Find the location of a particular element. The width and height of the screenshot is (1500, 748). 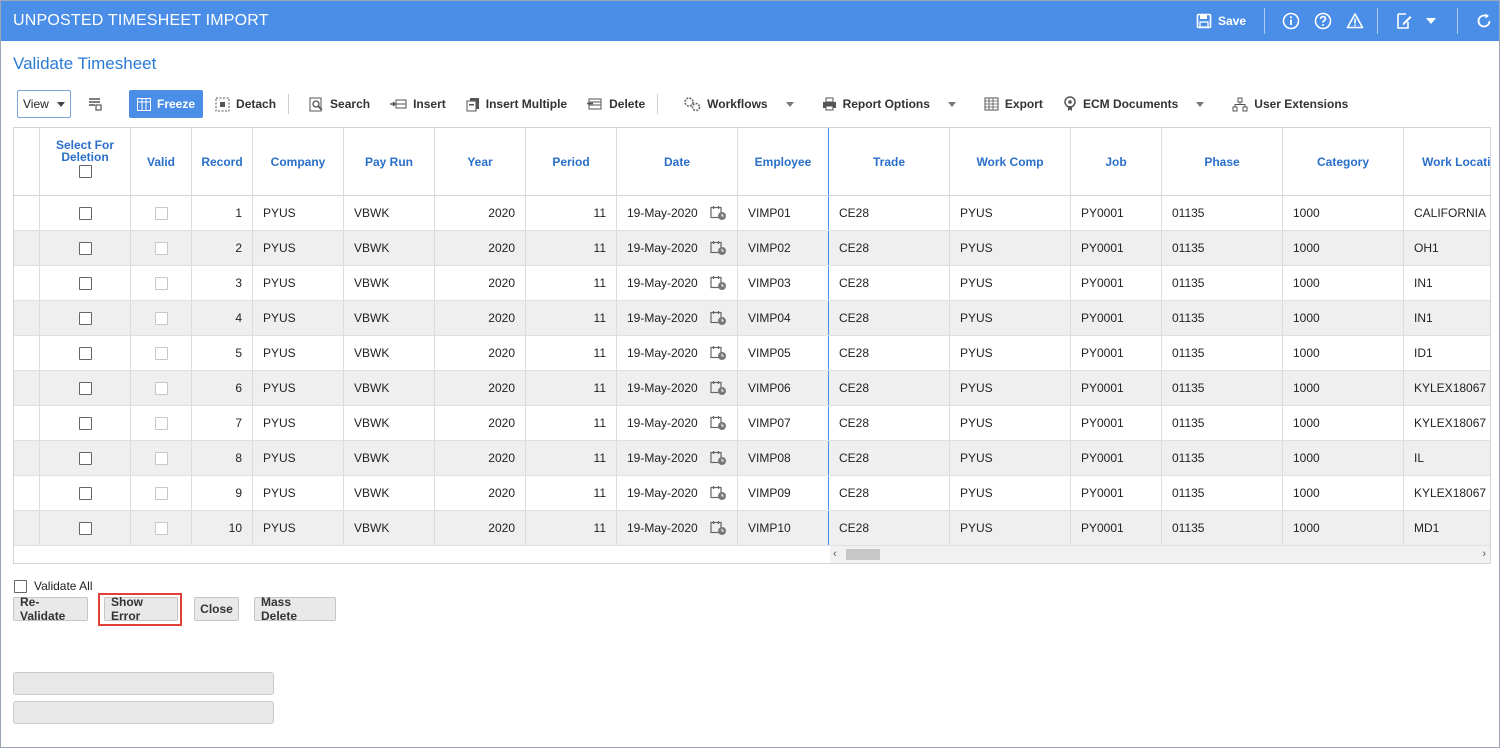

cell-employee: VIMP09 is located at coordinates (783, 493).